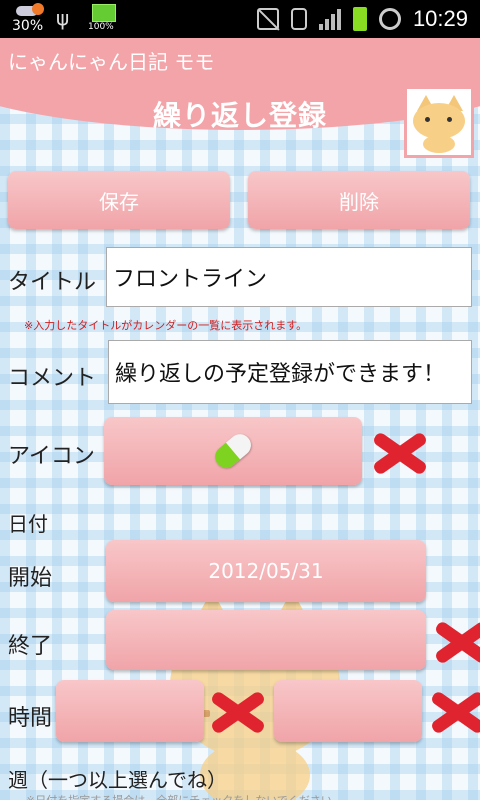 The height and width of the screenshot is (800, 480). Describe the element at coordinates (389, 19) in the screenshot. I see `alarm-icon` at that location.